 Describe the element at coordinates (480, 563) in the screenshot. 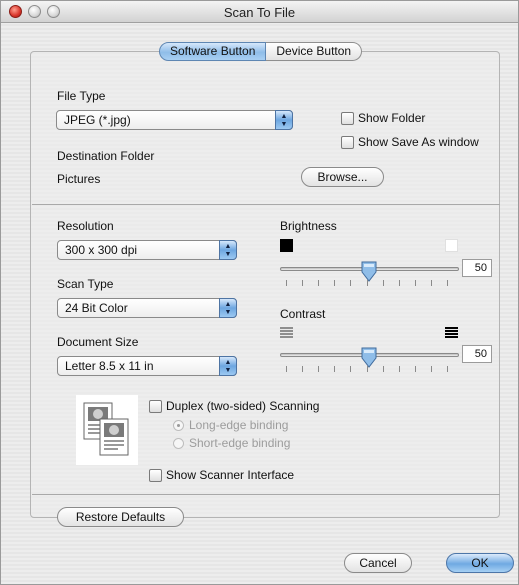

I see `ok-button: OK` at that location.